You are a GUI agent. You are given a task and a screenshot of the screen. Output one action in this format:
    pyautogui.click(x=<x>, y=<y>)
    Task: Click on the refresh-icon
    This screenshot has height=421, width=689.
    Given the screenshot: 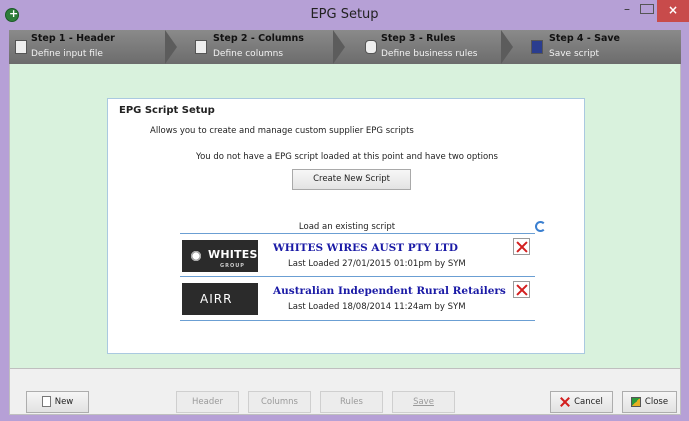 What is the action you would take?
    pyautogui.click(x=540, y=226)
    